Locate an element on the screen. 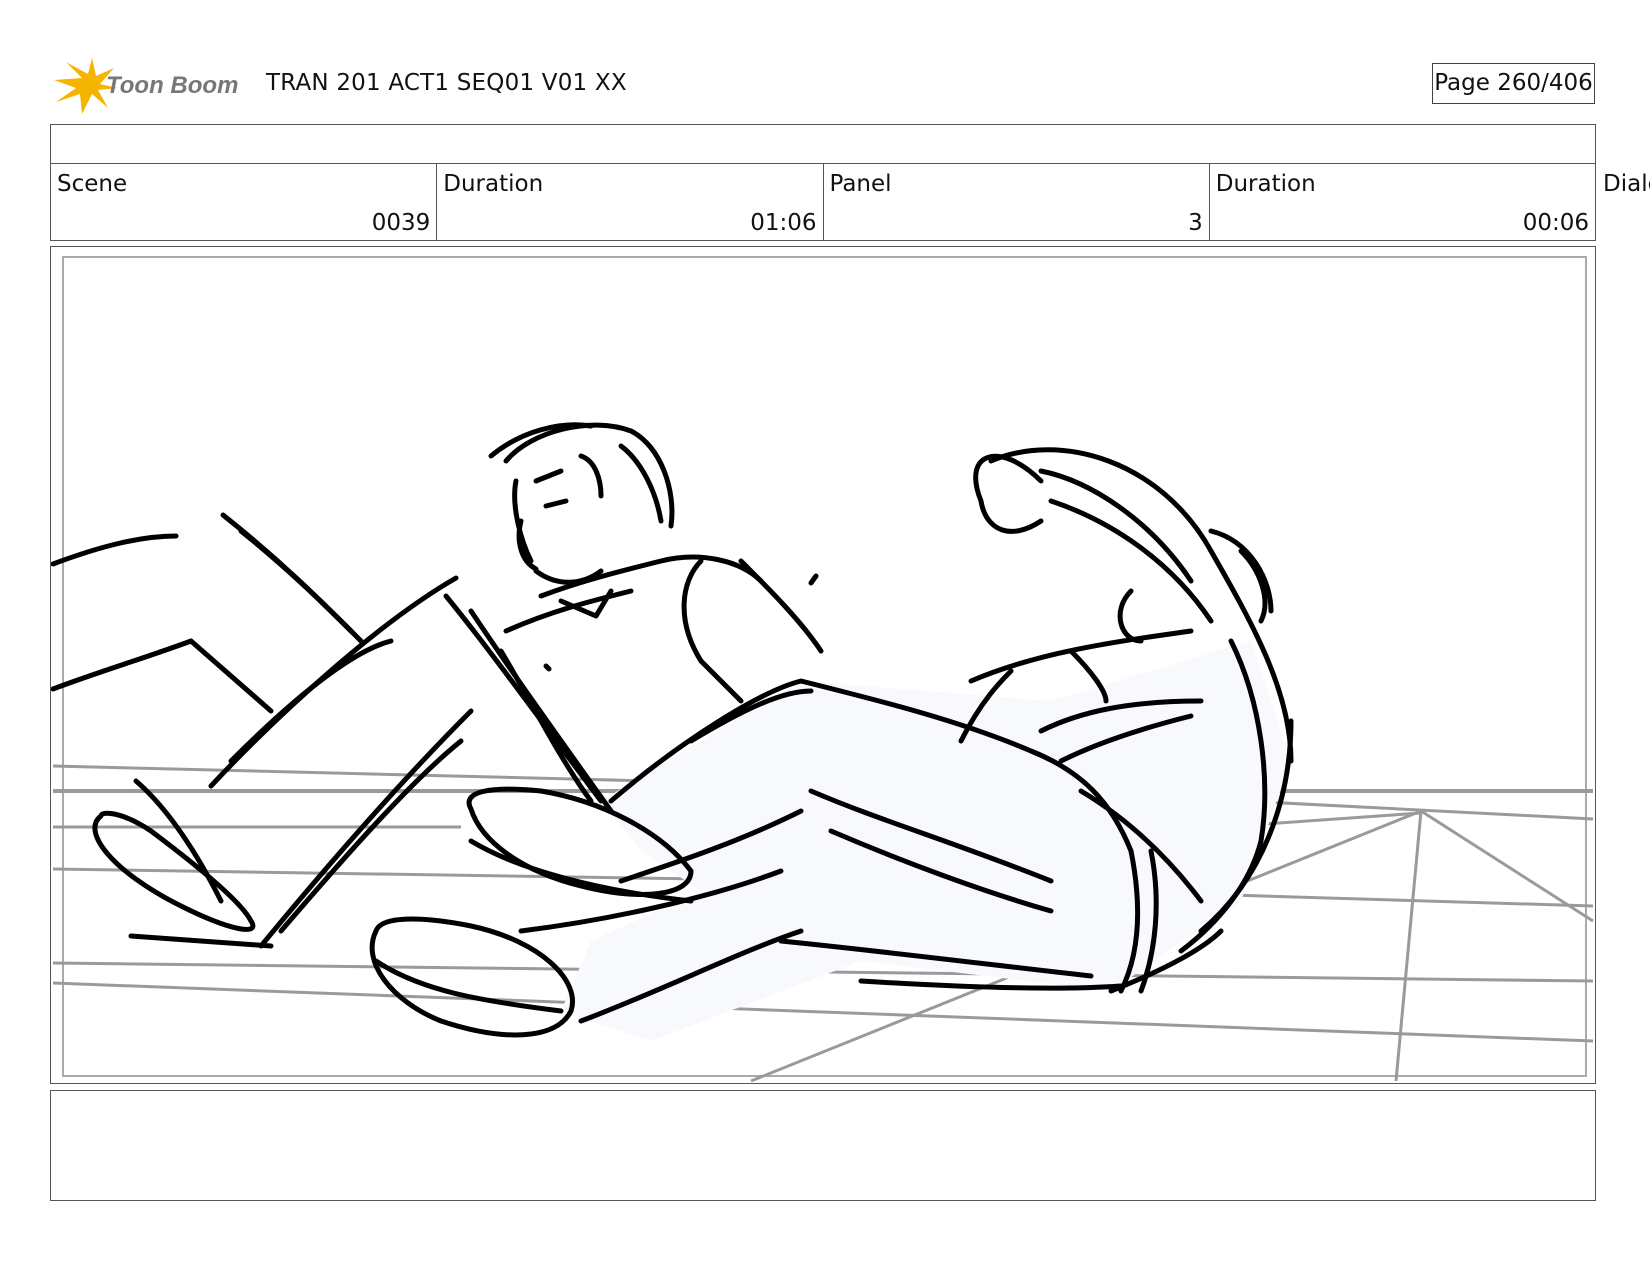 Image resolution: width=1650 pixels, height=1275 pixels. dialogue-label-cut: Dialo is located at coordinates (1626, 184).